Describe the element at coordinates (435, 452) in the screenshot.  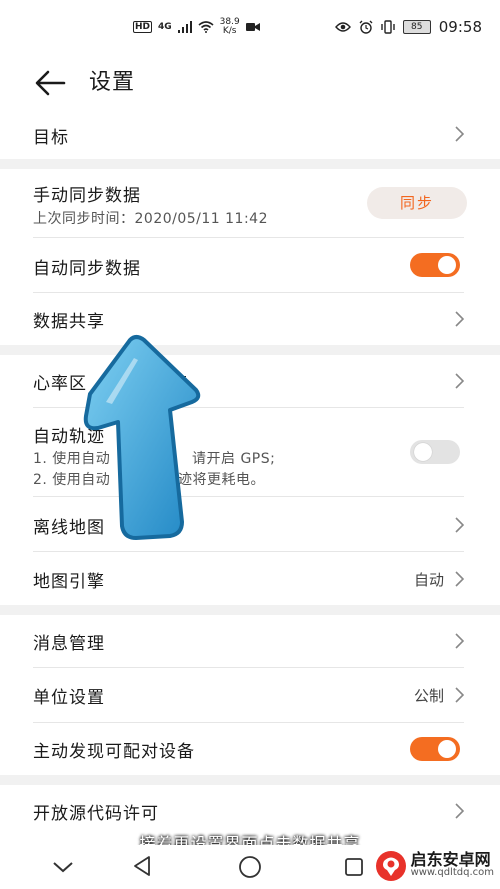
I see `auto-track-toggle` at that location.